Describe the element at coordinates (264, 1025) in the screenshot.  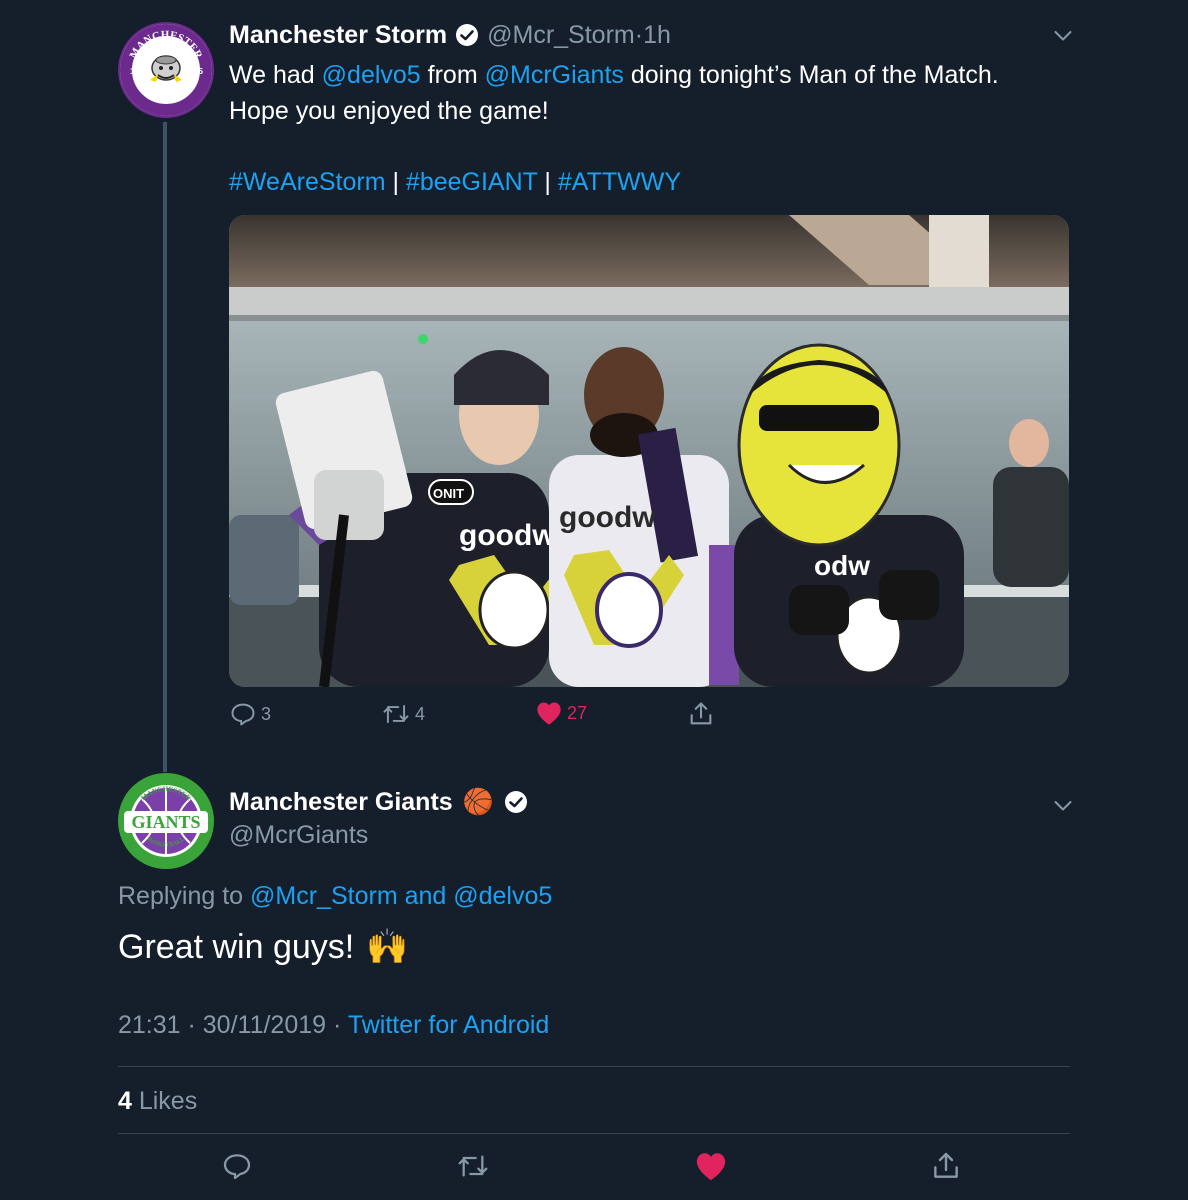
I see `tweet-date: 30/11/2019` at that location.